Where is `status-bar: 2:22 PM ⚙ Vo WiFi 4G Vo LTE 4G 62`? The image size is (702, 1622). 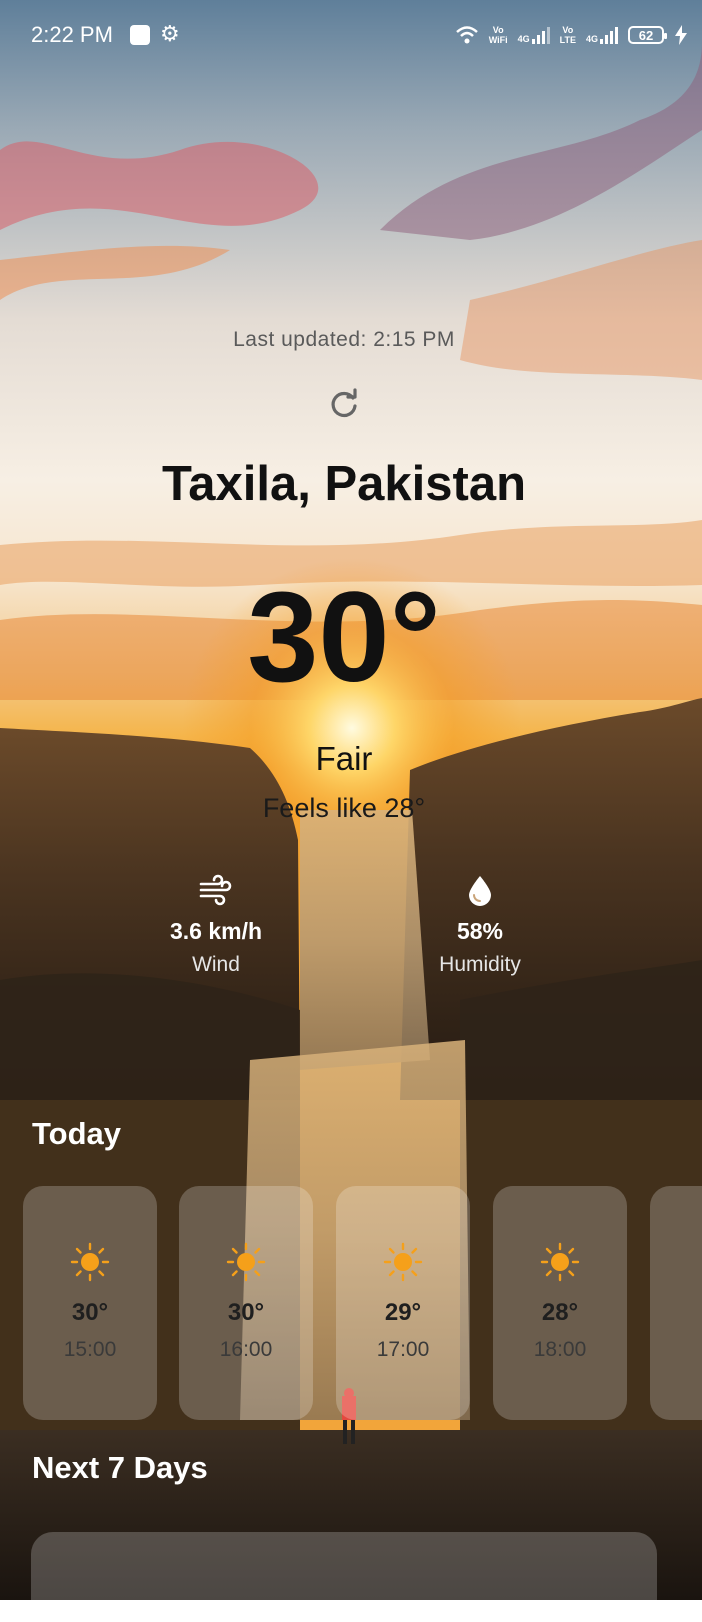
status-bar: 2:22 PM ⚙ Vo WiFi 4G Vo LTE 4G 62 is located at coordinates (351, 36).